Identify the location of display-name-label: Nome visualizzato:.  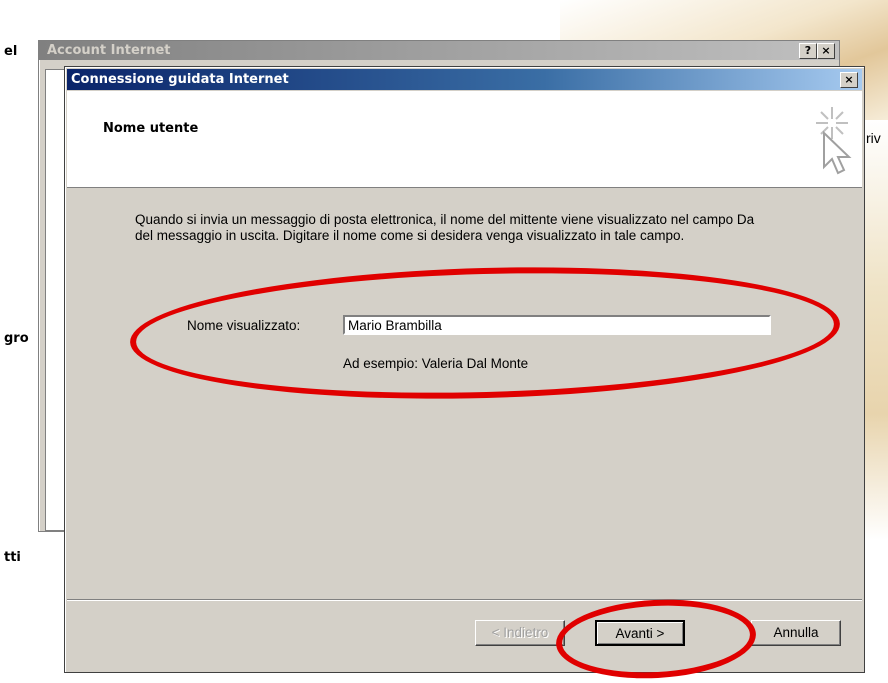
(244, 325).